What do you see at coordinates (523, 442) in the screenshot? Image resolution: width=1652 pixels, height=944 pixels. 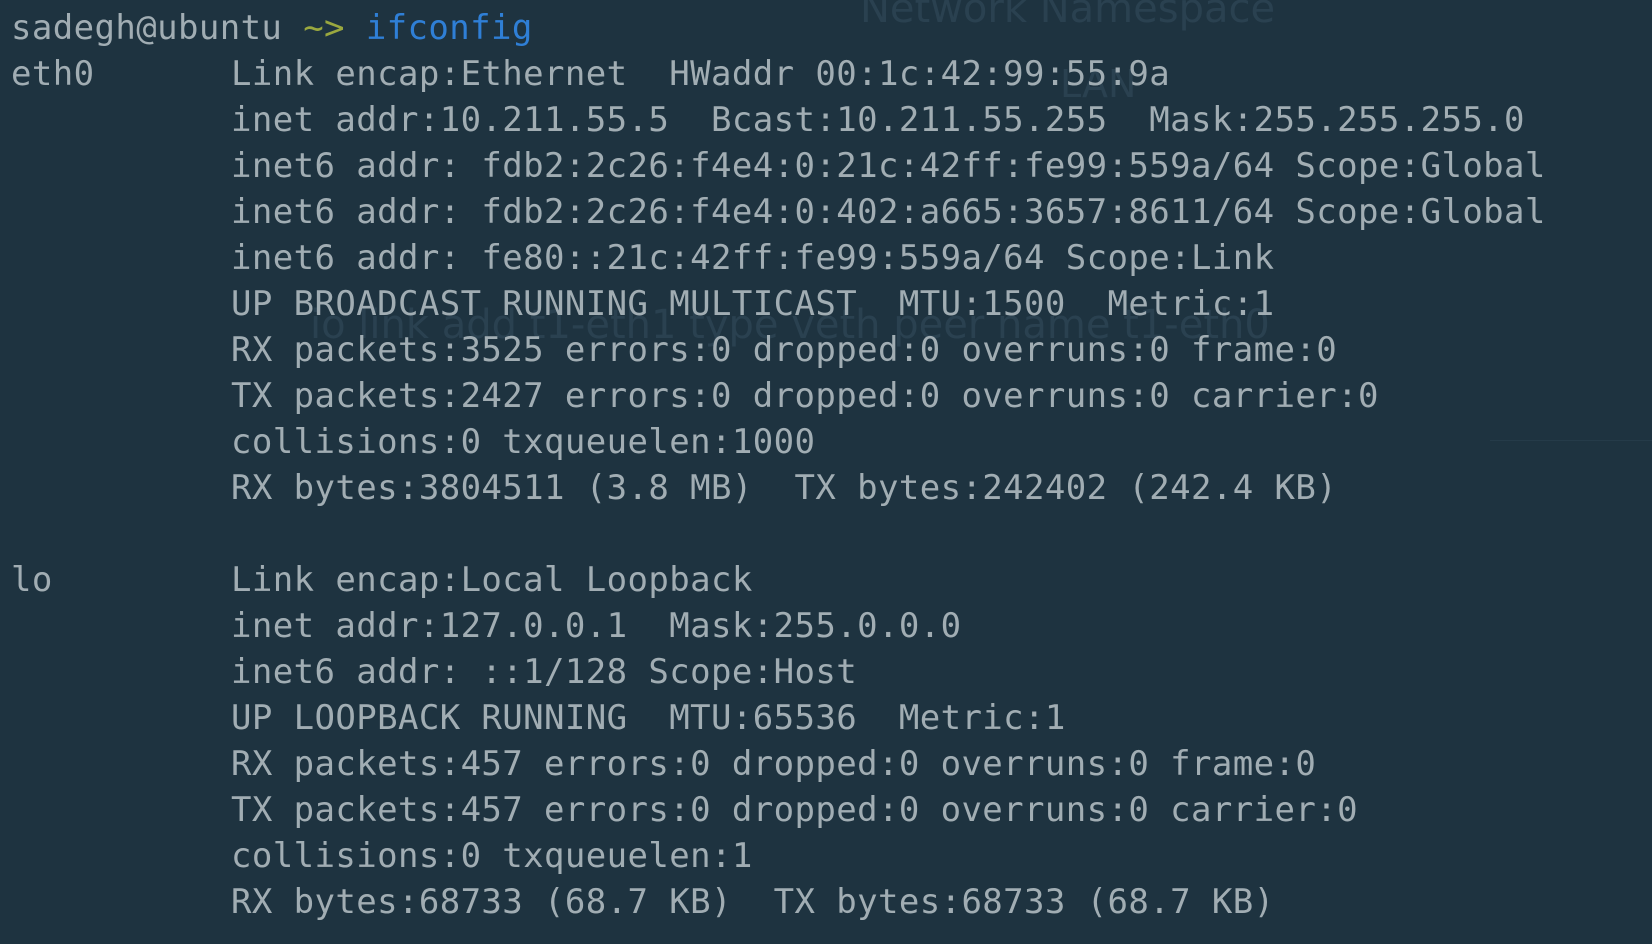 I see `interface-line: collisions:0 txqueuelen:1000` at bounding box center [523, 442].